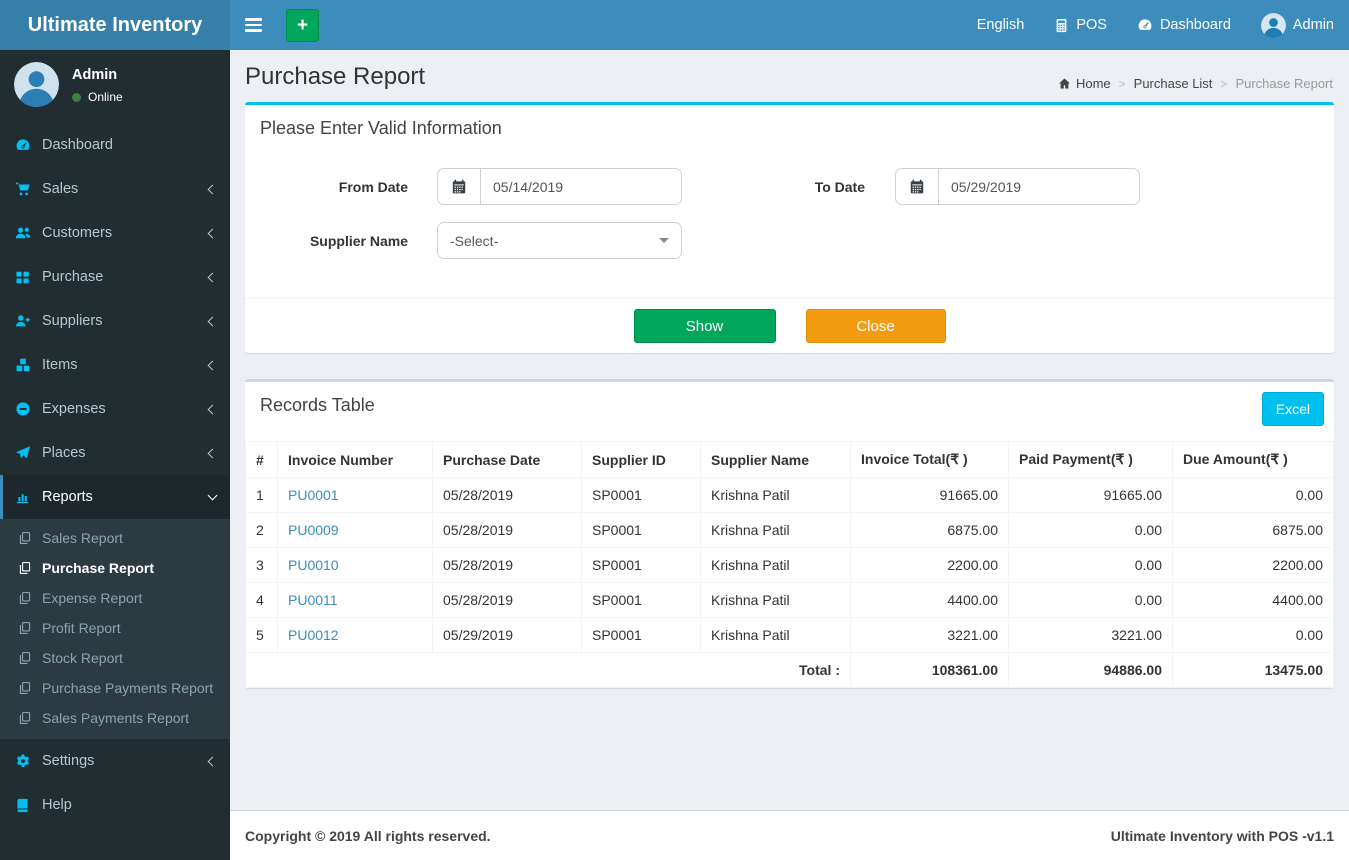 The height and width of the screenshot is (860, 1349). Describe the element at coordinates (115, 321) in the screenshot. I see `sidebar-item-suppliers: Suppliers` at that location.